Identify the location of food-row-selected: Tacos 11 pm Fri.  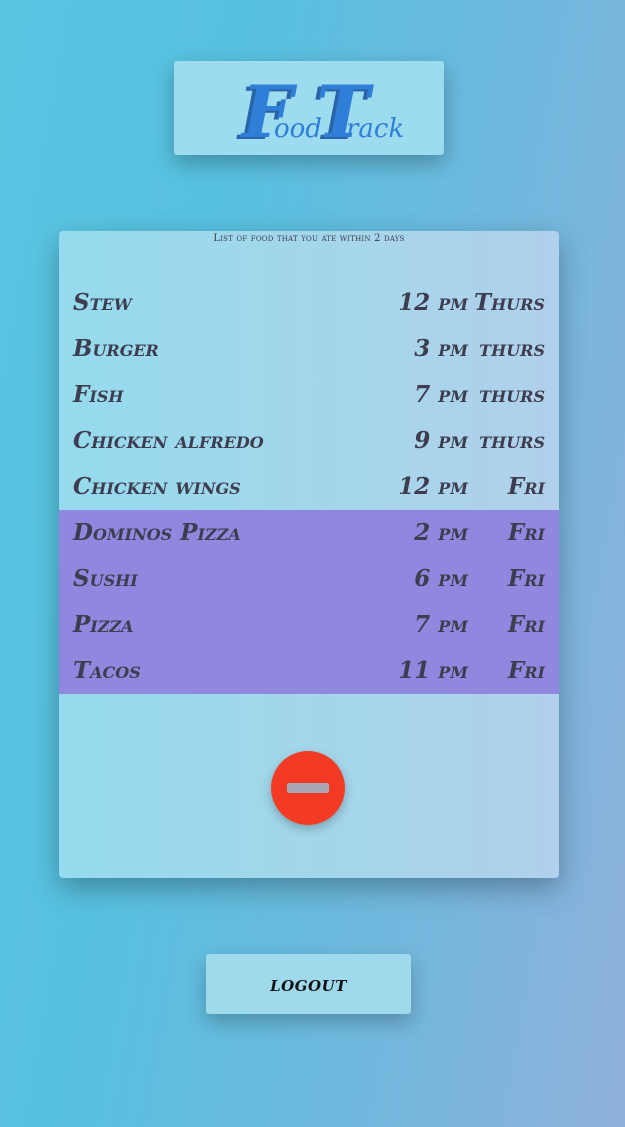
(309, 671).